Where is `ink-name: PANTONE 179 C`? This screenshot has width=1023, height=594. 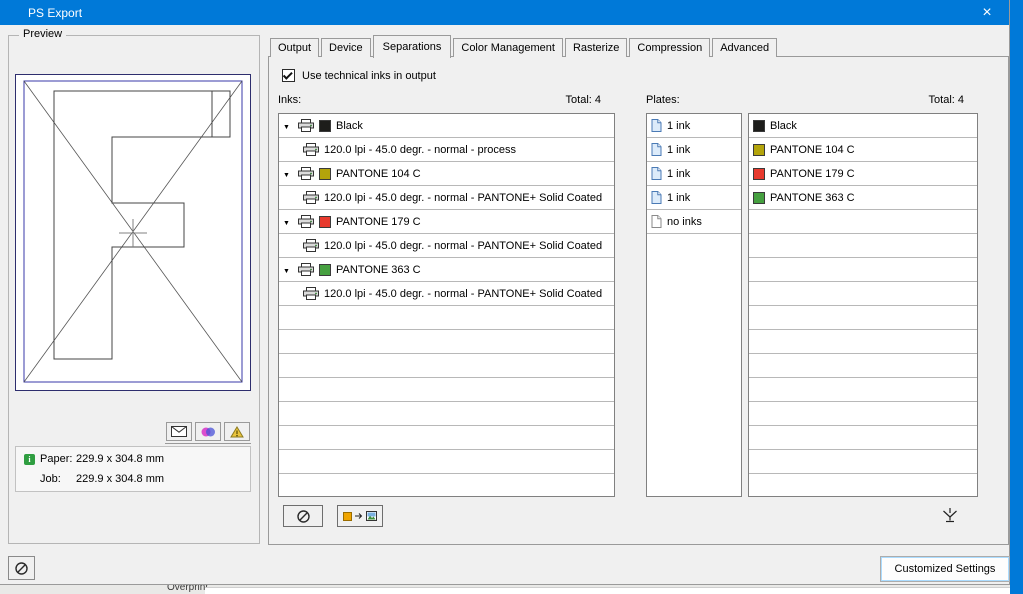 ink-name: PANTONE 179 C is located at coordinates (378, 221).